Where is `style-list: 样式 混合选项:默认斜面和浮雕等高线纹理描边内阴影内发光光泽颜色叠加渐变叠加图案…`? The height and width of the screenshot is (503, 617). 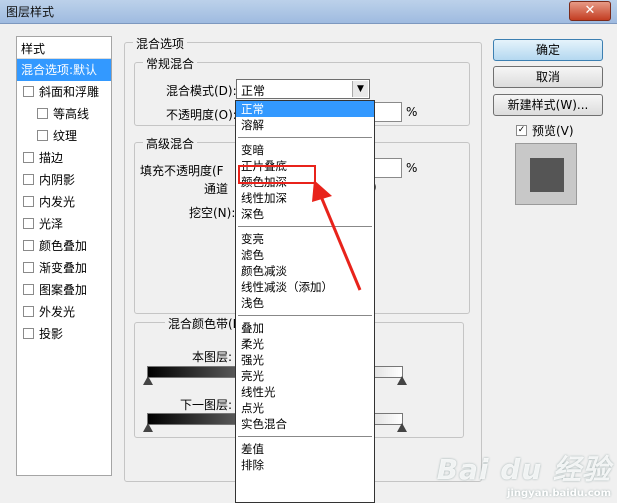 style-list: 样式 混合选项:默认斜面和浮雕等高线纹理描边内阴影内发光光泽颜色叠加渐变叠加图案… is located at coordinates (64, 256).